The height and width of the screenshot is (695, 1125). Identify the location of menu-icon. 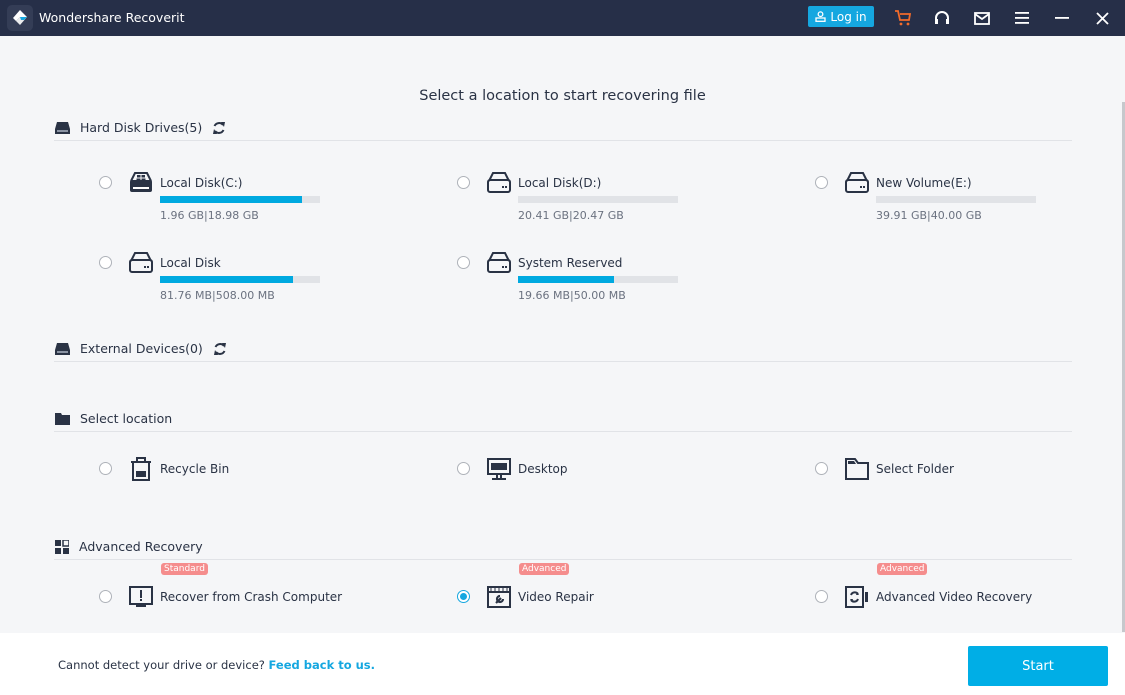
(1022, 18).